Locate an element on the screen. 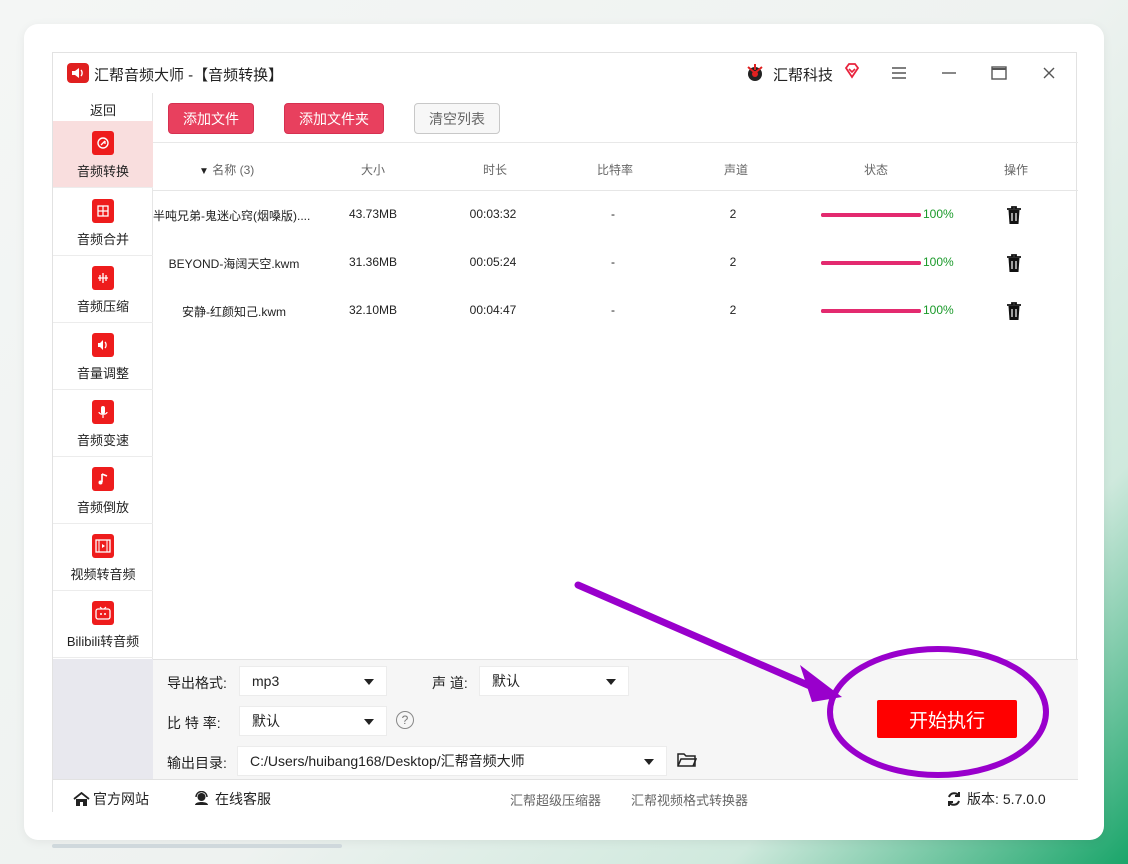 The width and height of the screenshot is (1128, 864). sidebar-item-reverse: 音频倒放 is located at coordinates (103, 490).